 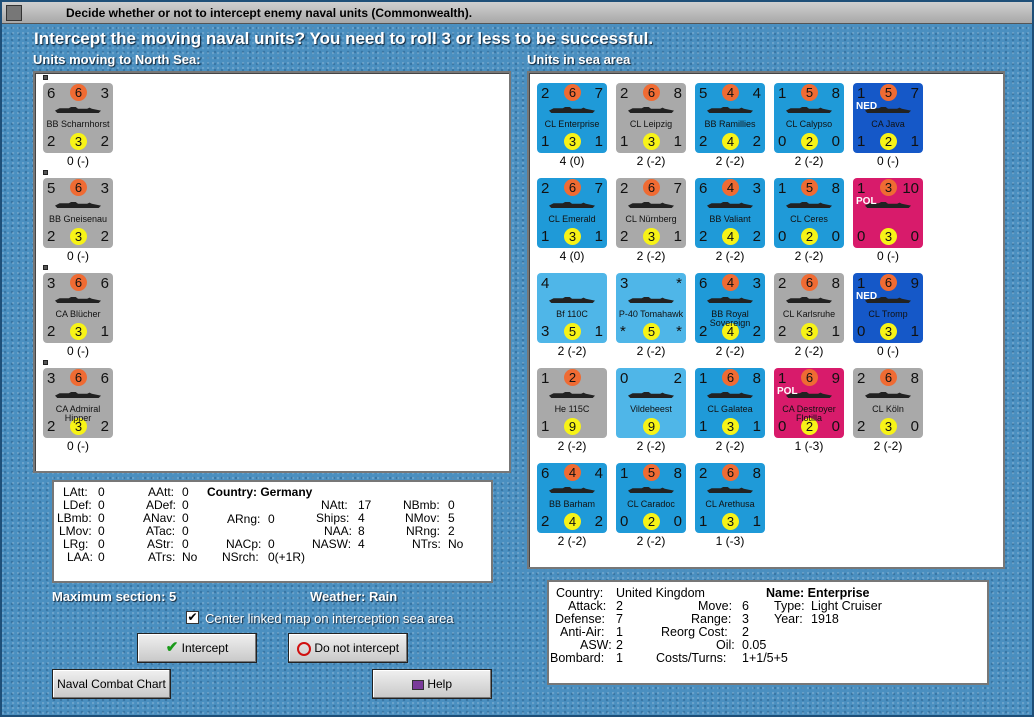 I want to click on astr-value: 0, so click(x=185, y=544).